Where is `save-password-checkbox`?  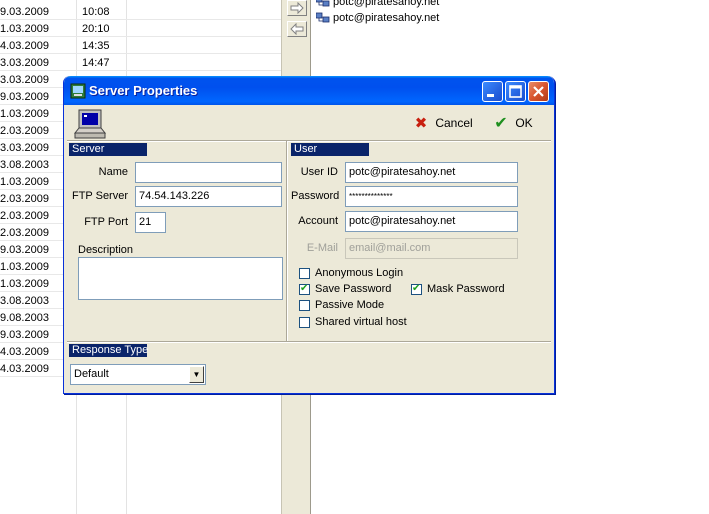 save-password-checkbox is located at coordinates (304, 289).